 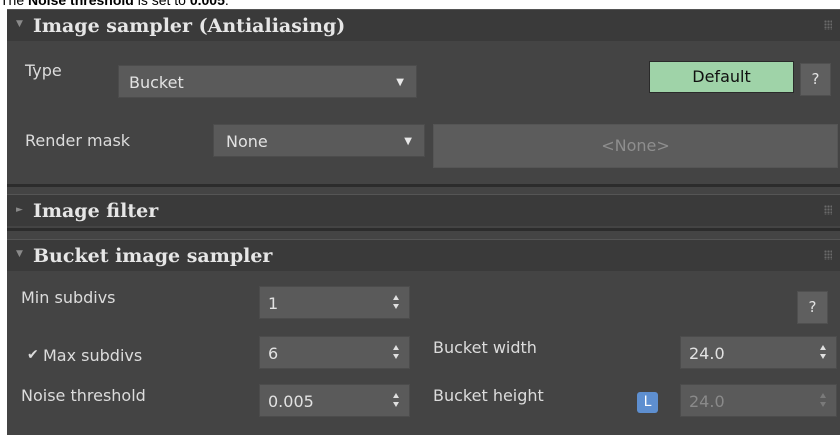 I want to click on help-button-bucket-sampler: ?, so click(x=812, y=307).